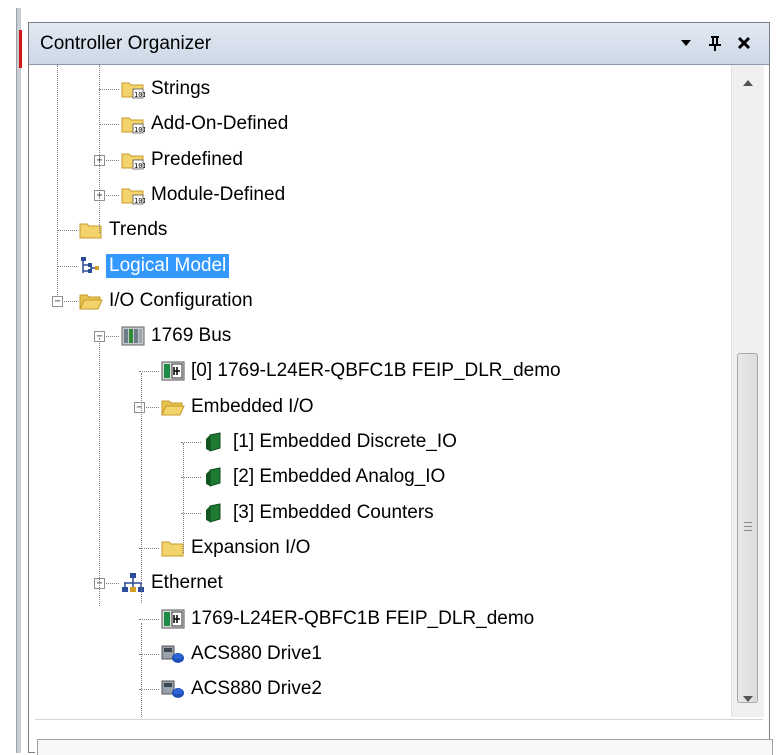 The height and width of the screenshot is (755, 777). I want to click on tree-node-label: Trends, so click(138, 230).